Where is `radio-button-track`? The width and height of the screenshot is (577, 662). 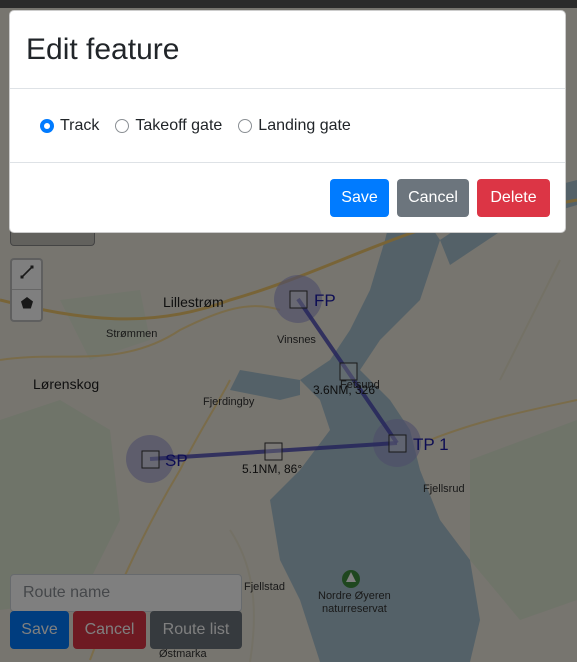 radio-button-track is located at coordinates (47, 125).